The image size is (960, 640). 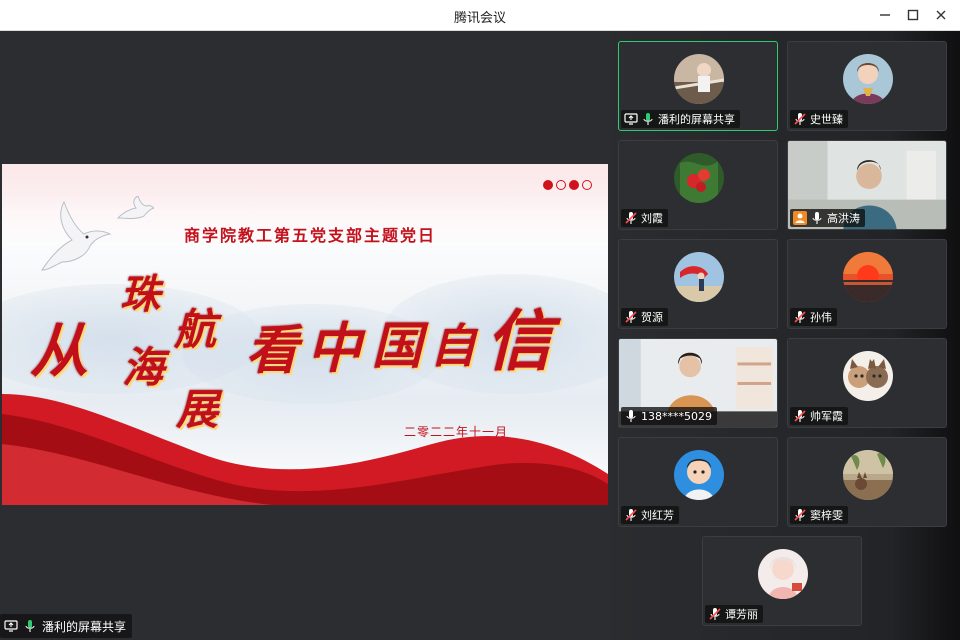 I want to click on host-icon, so click(x=800, y=218).